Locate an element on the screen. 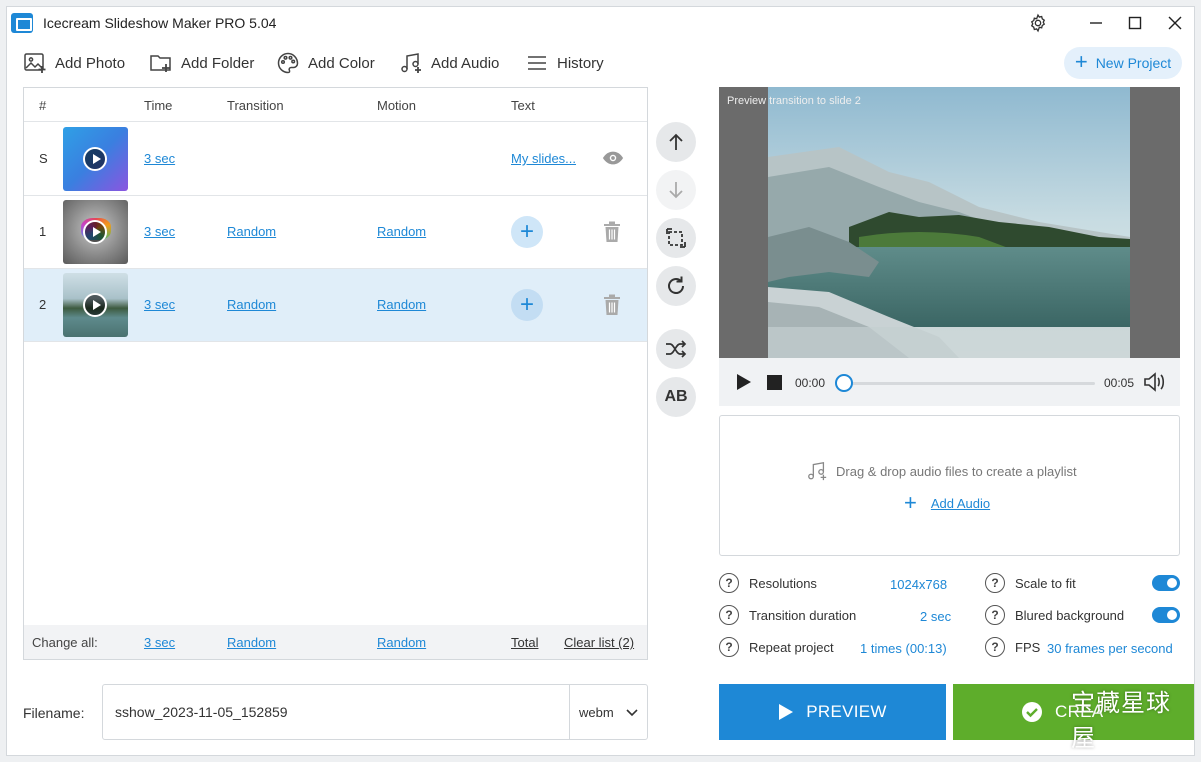  preview-area: Preview transition to slide 2 is located at coordinates (949, 222).